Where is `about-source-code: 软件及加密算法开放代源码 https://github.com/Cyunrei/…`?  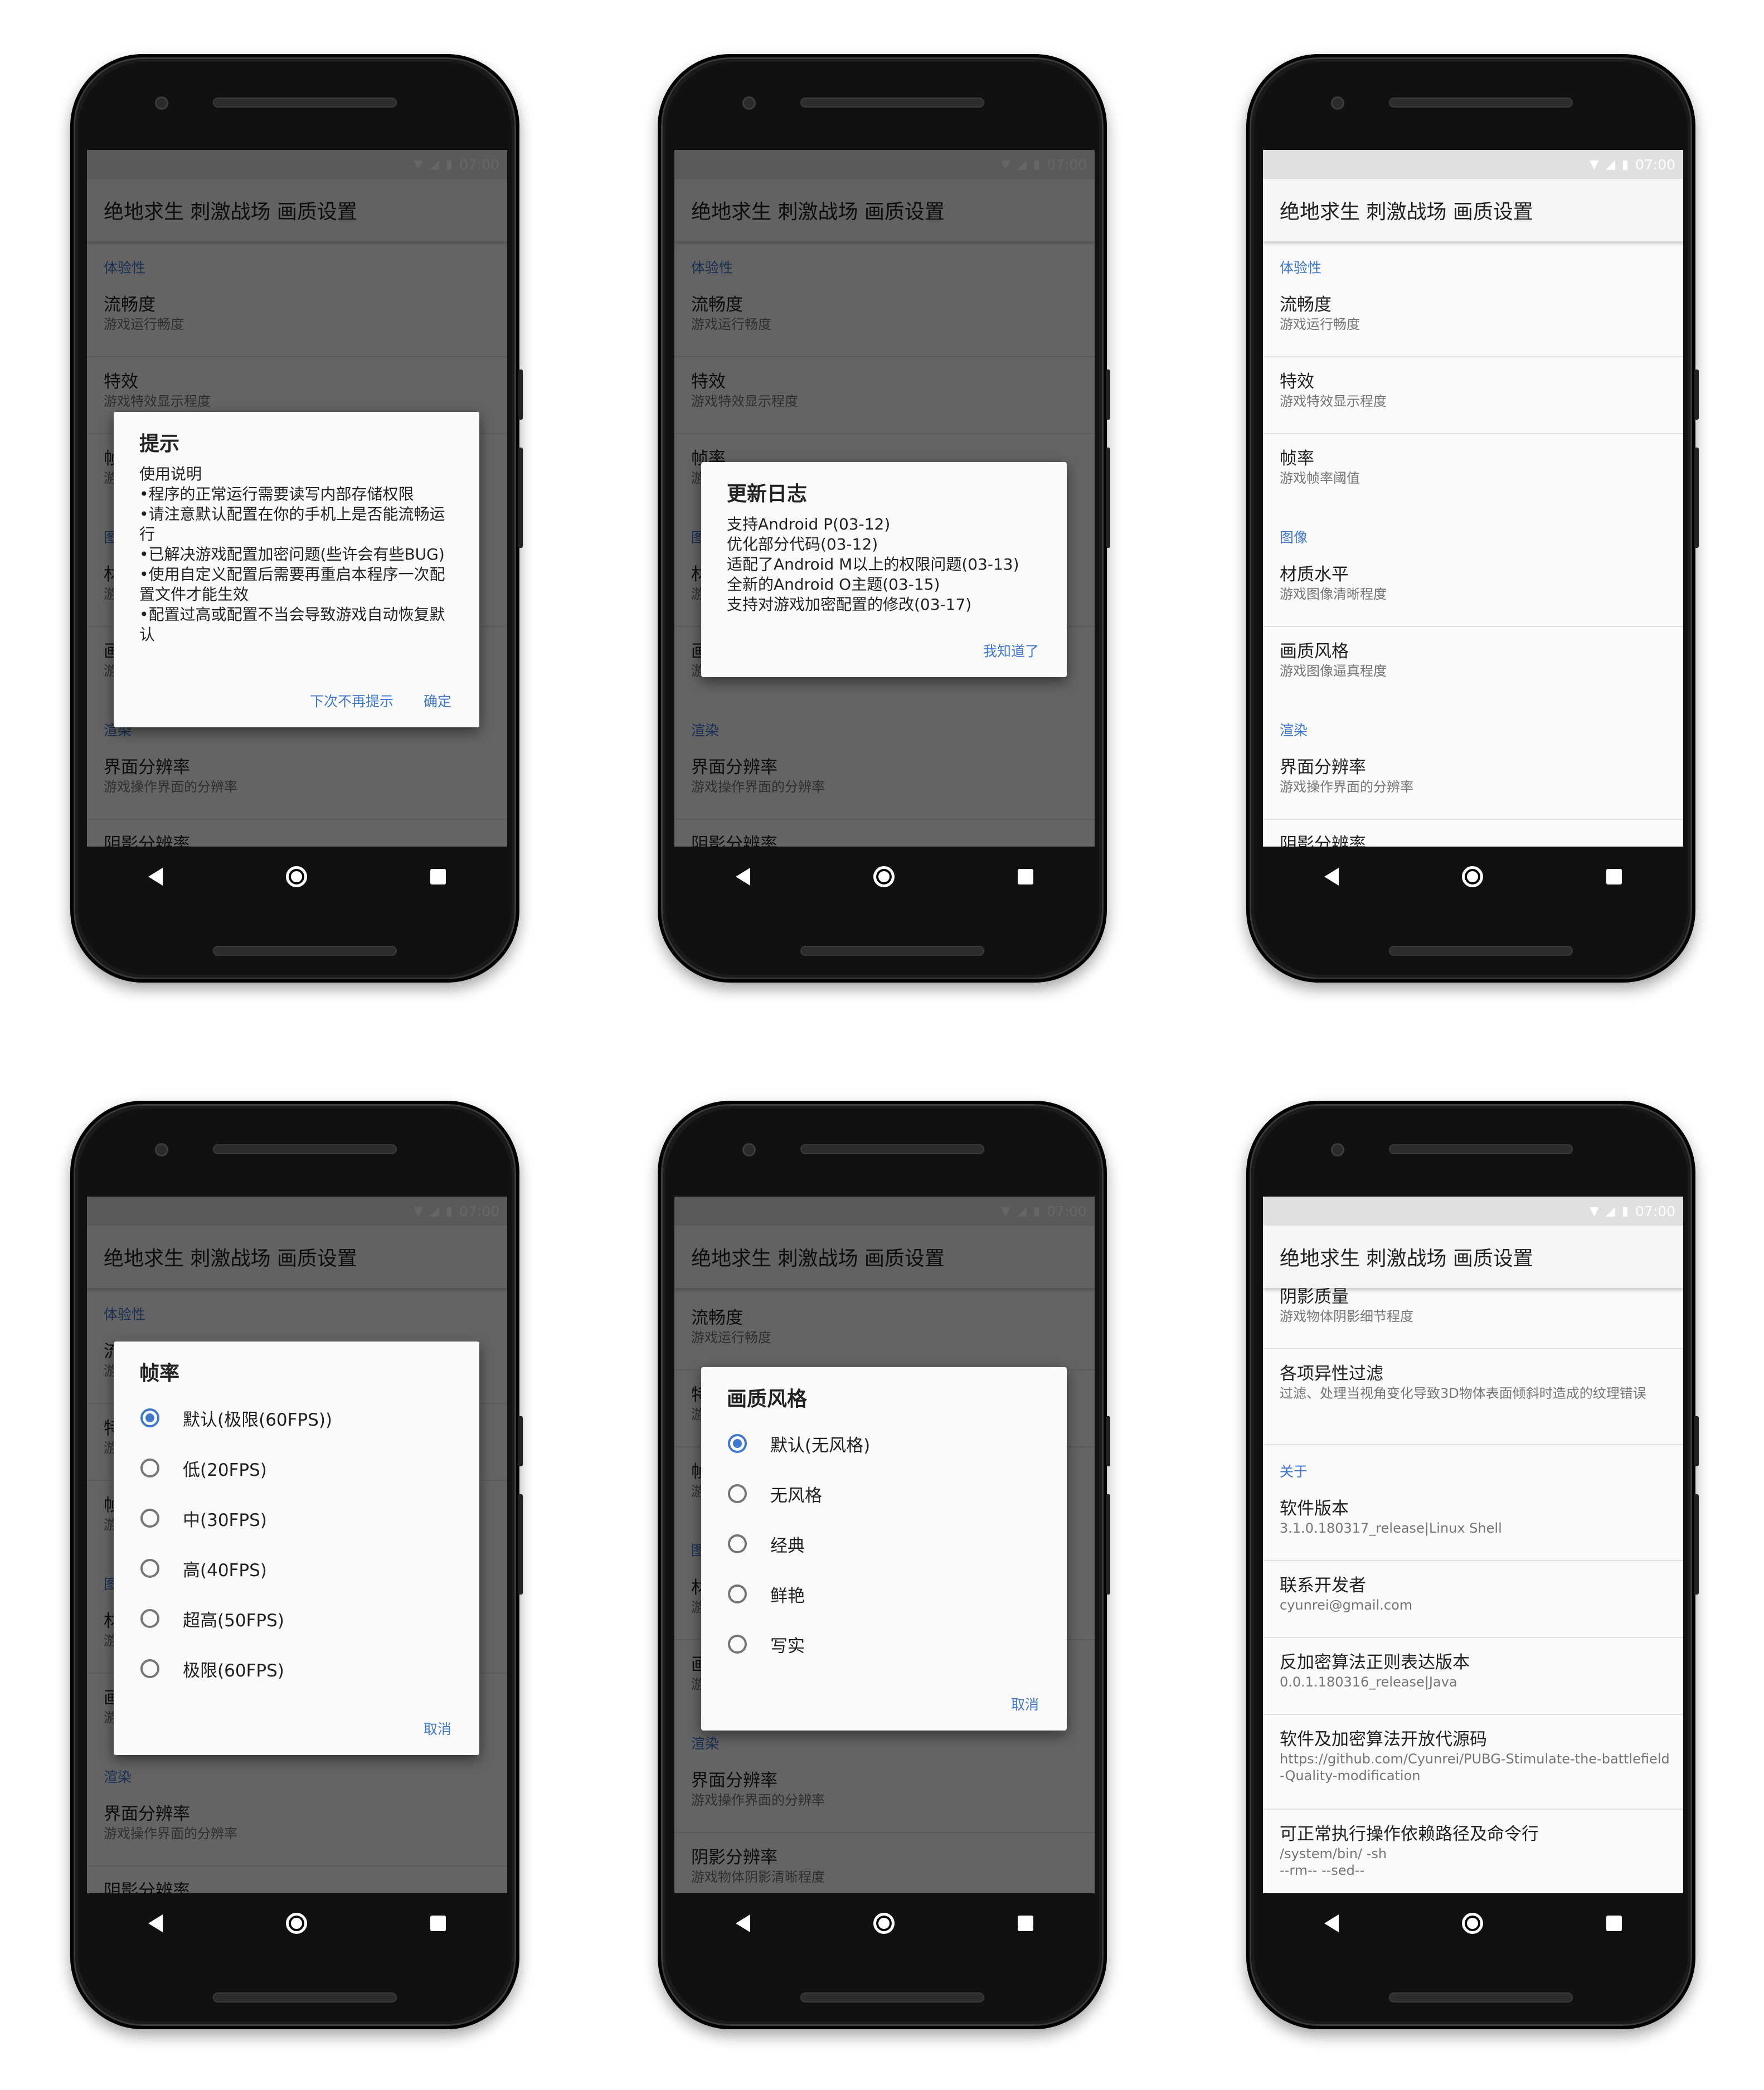
about-source-code: 软件及加密算法开放代源码 https://github.com/Cyunrei/… is located at coordinates (1473, 1762).